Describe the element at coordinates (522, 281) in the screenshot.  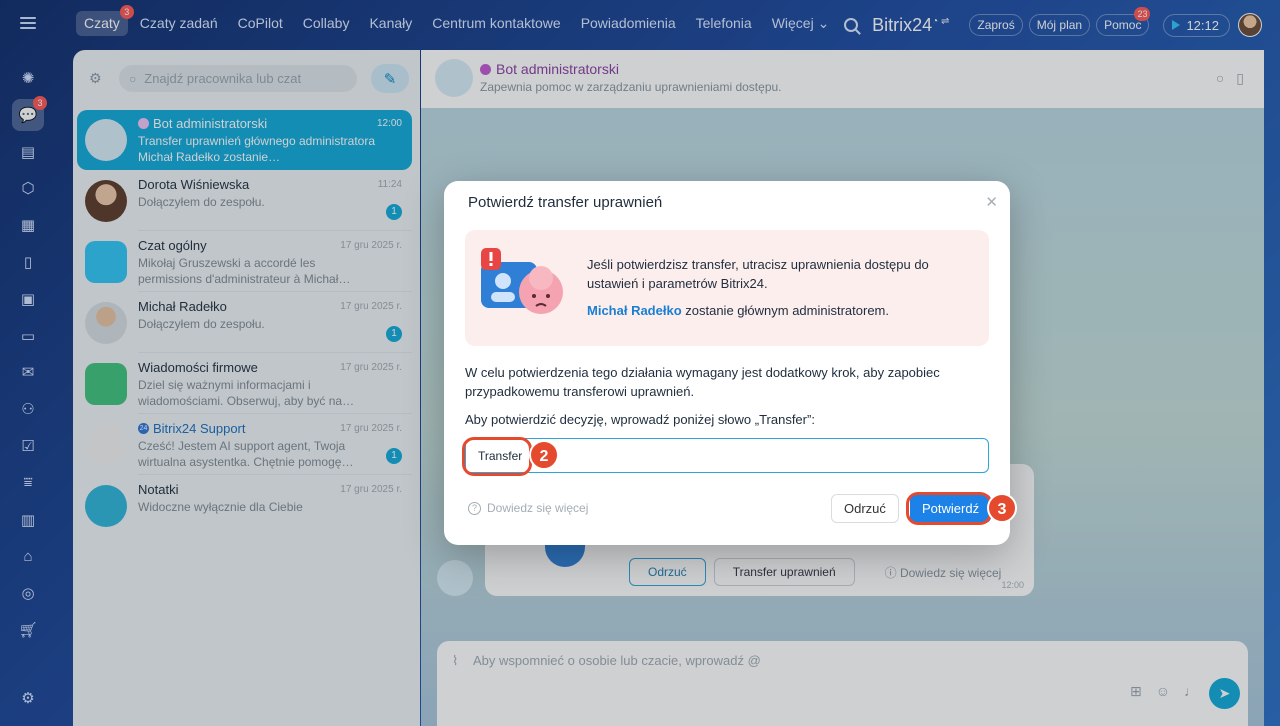
I see `warning-illustration` at that location.